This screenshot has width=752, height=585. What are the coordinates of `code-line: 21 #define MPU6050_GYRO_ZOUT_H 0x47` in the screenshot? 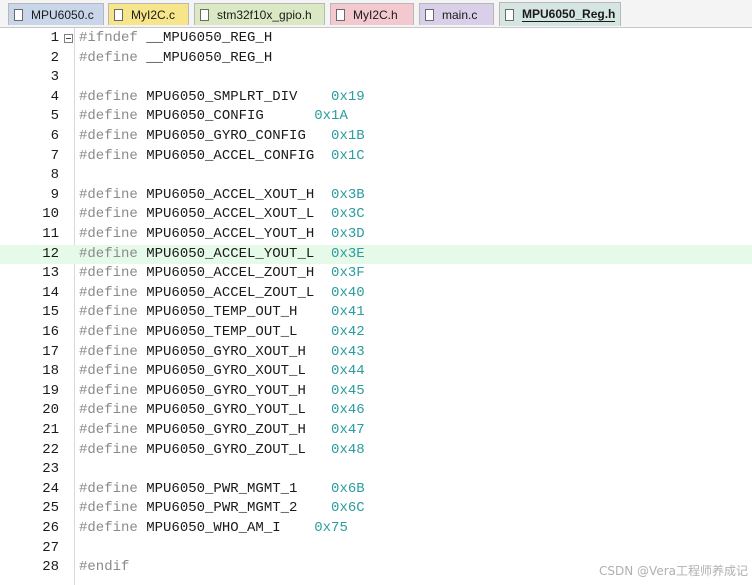 It's located at (376, 431).